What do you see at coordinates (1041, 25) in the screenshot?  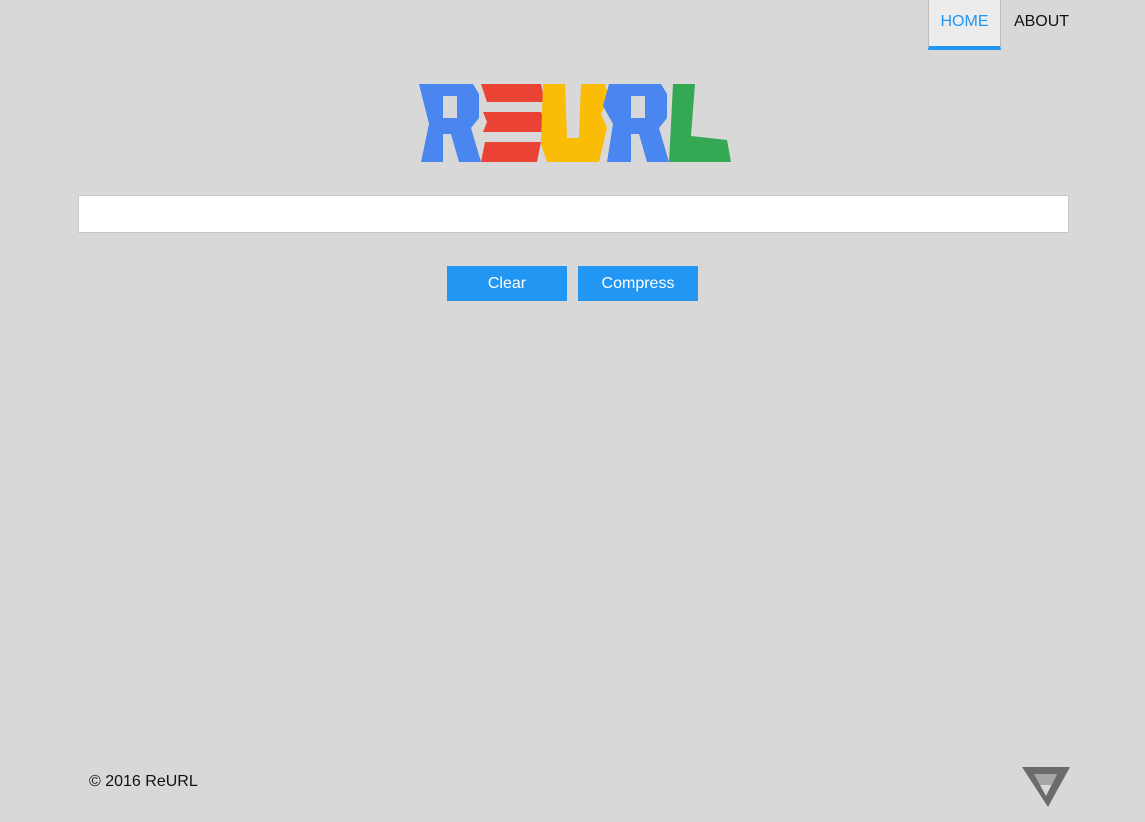 I see `nav-about-tab: ABOUT` at bounding box center [1041, 25].